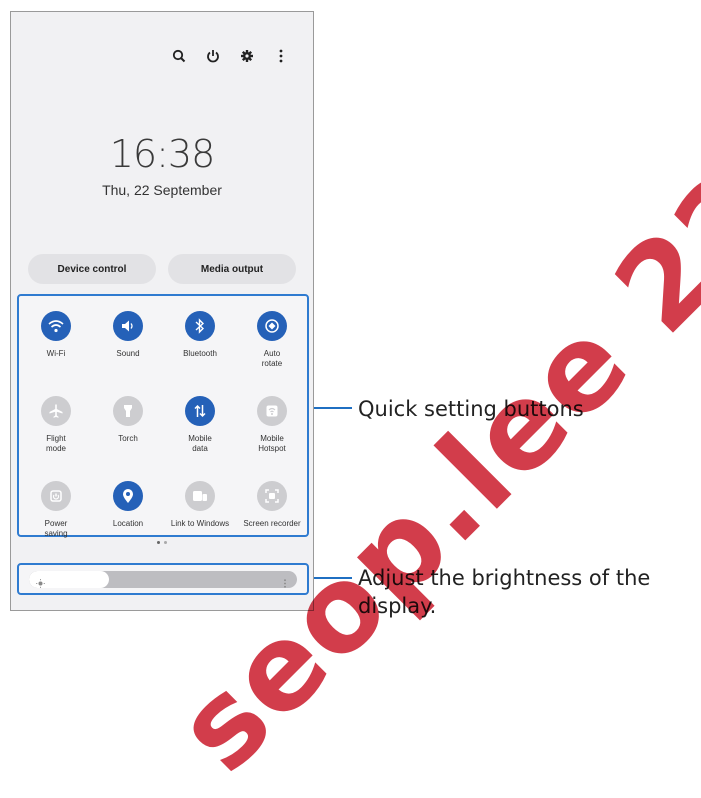 Image resolution: width=701 pixels, height=798 pixels. I want to click on tile-sound: Sound, so click(128, 335).